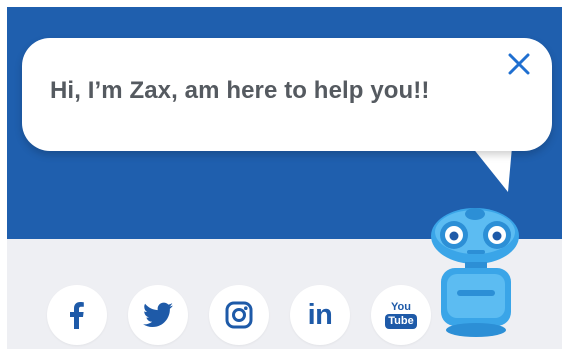  I want to click on youtube-logo-top: You, so click(401, 306).